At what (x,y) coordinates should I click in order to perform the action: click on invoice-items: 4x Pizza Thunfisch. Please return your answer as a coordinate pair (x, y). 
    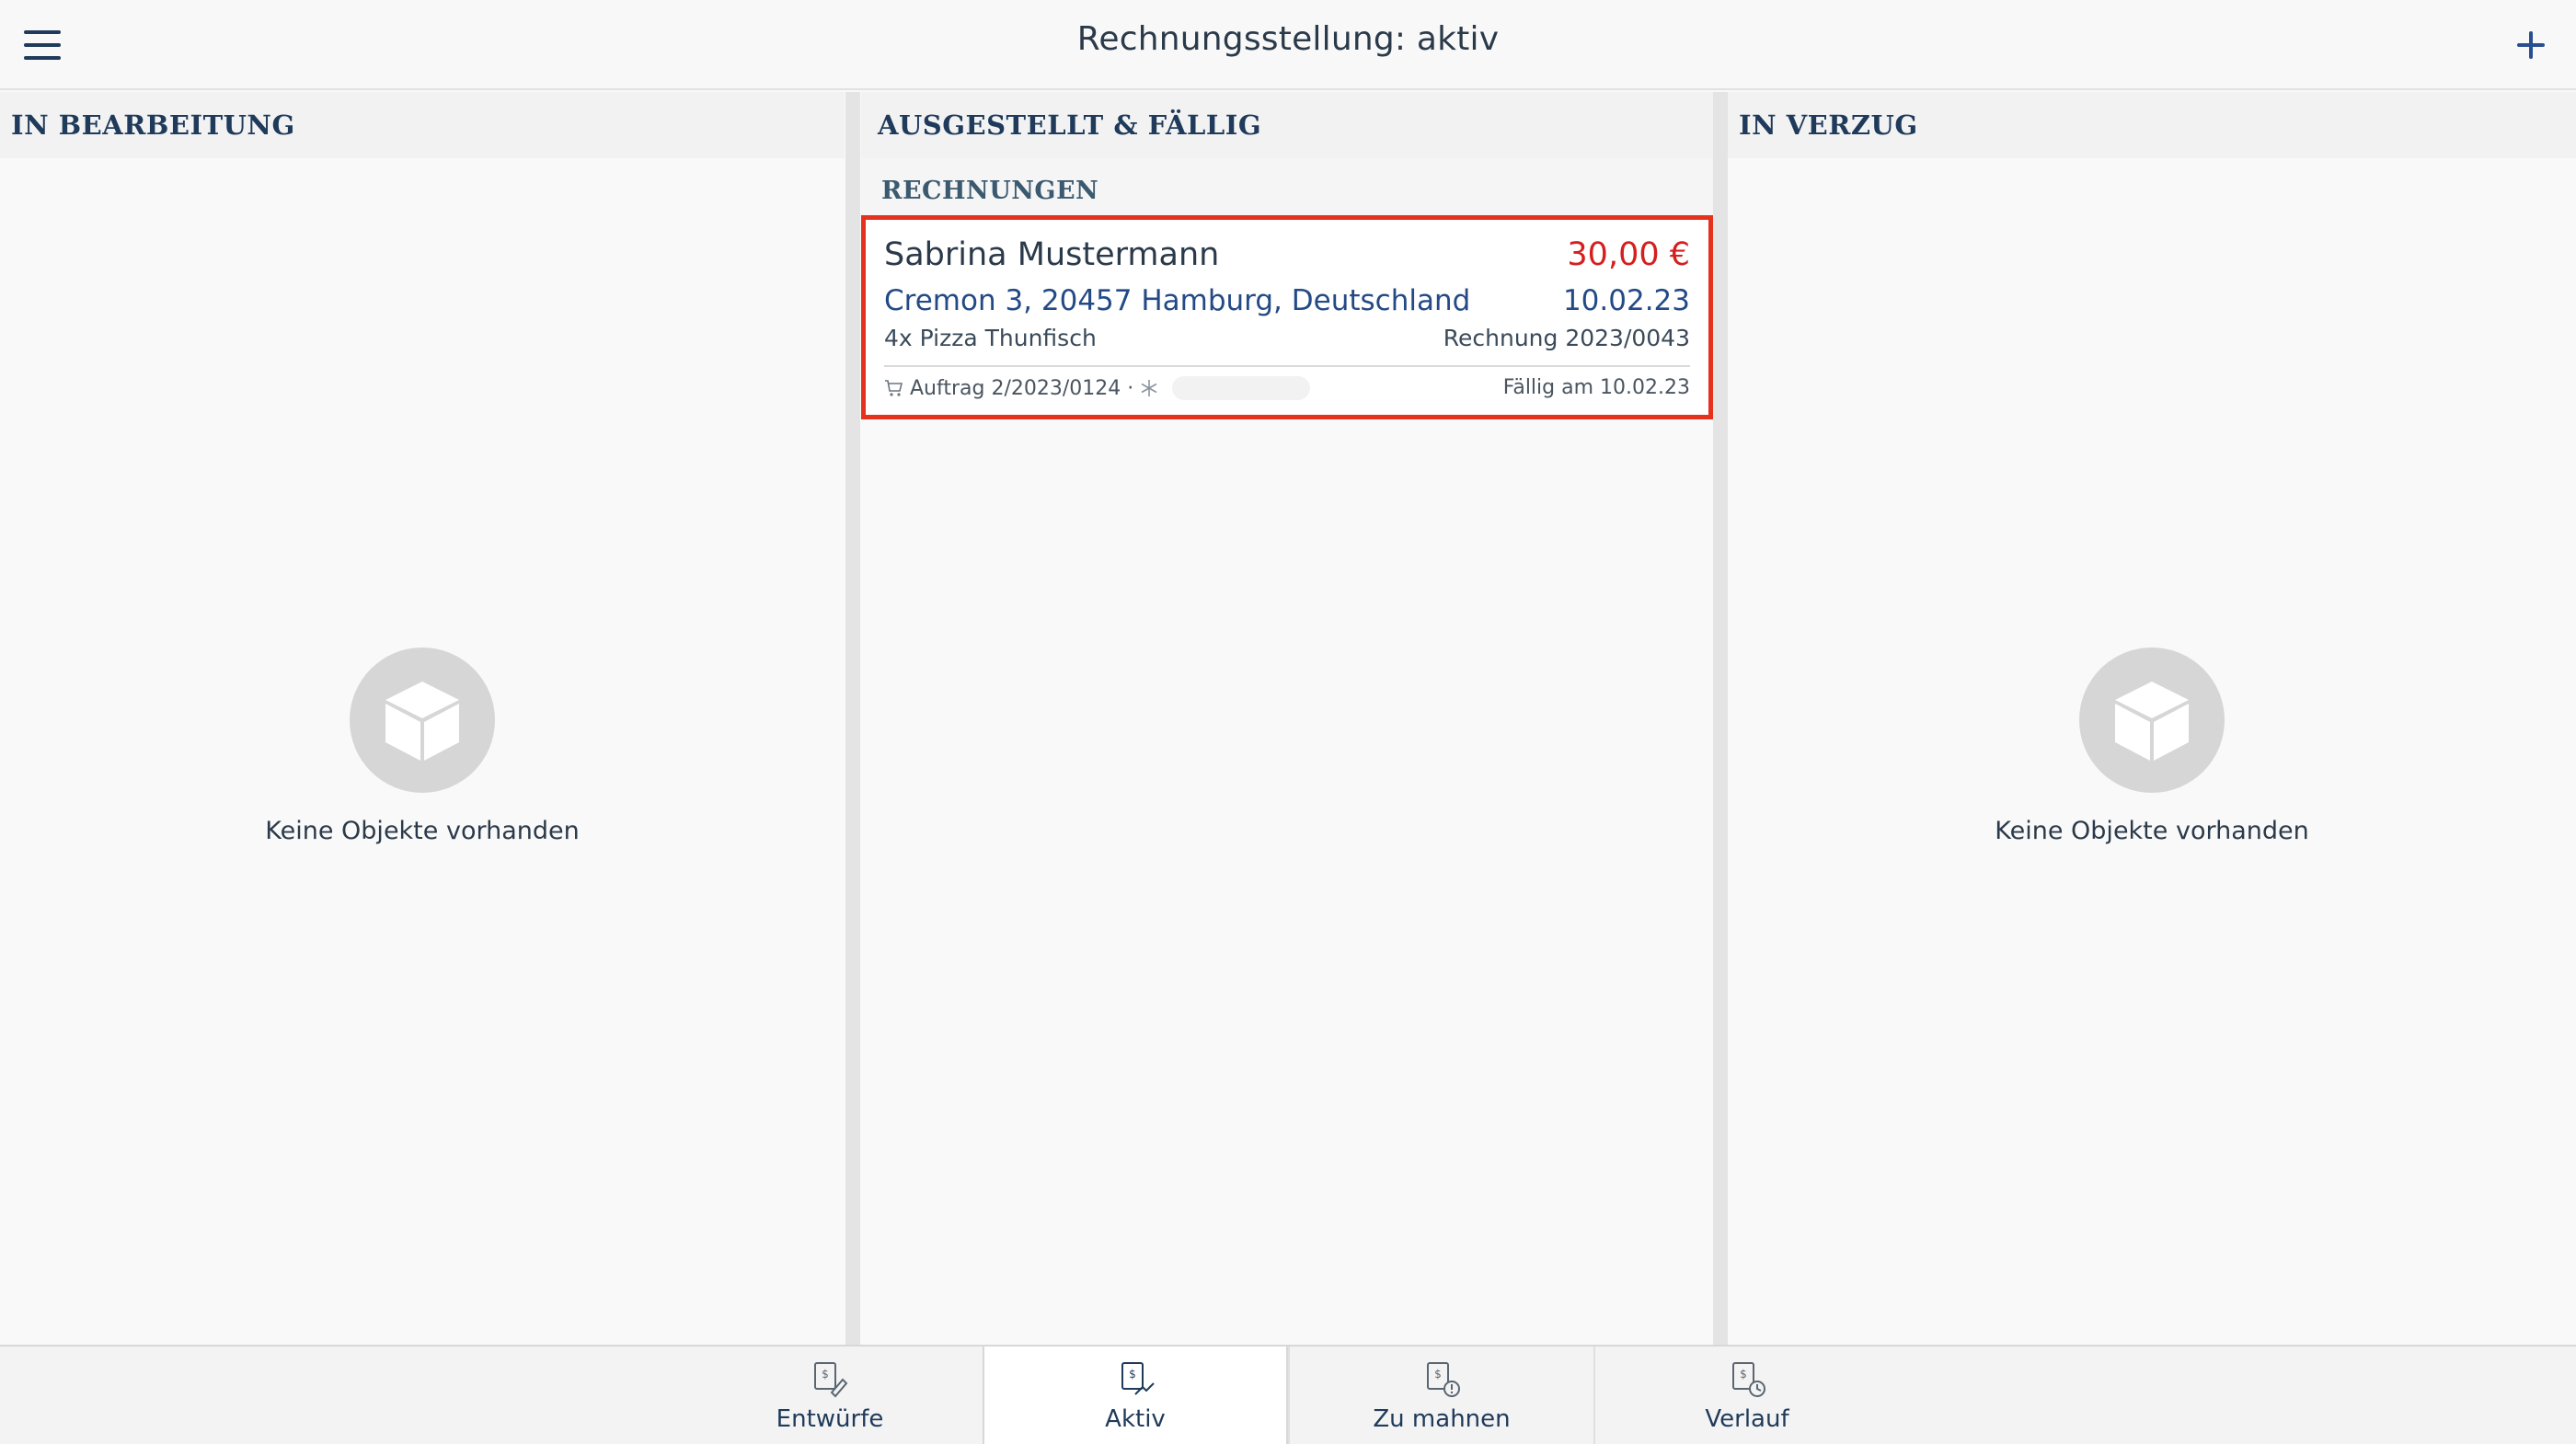
    Looking at the image, I should click on (991, 338).